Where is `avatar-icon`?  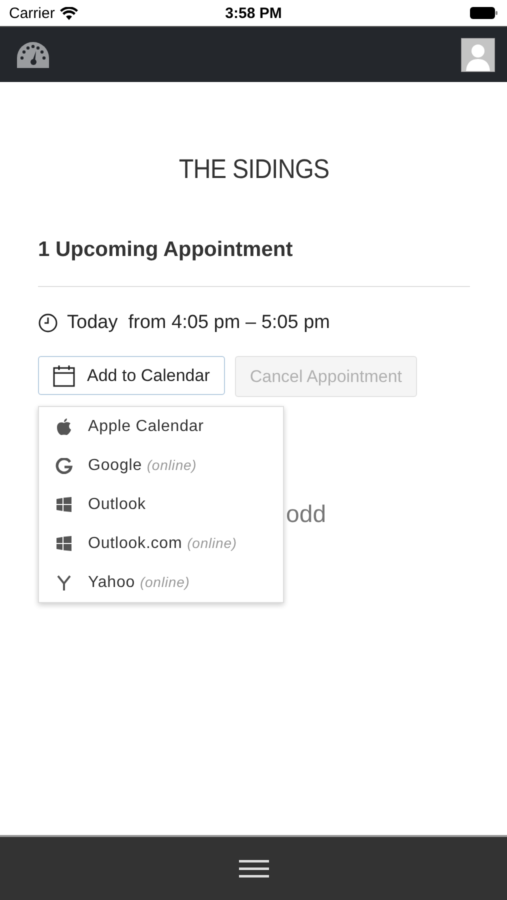
avatar-icon is located at coordinates (478, 55).